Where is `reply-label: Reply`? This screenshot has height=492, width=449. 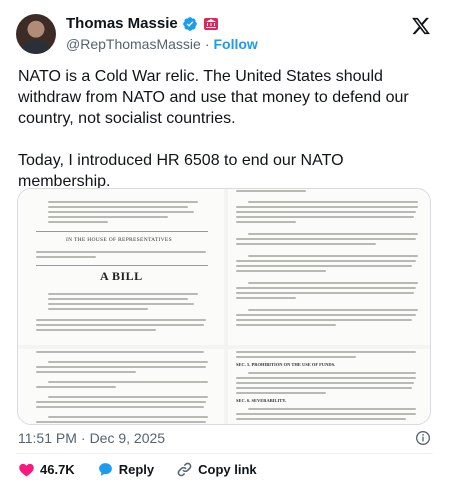
reply-label: Reply is located at coordinates (136, 469).